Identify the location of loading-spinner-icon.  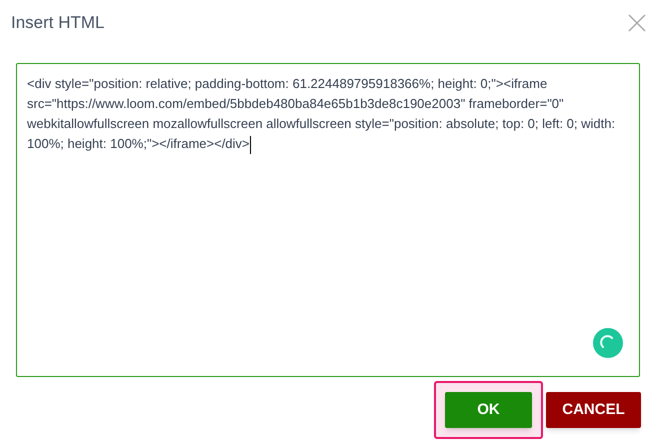
(608, 343).